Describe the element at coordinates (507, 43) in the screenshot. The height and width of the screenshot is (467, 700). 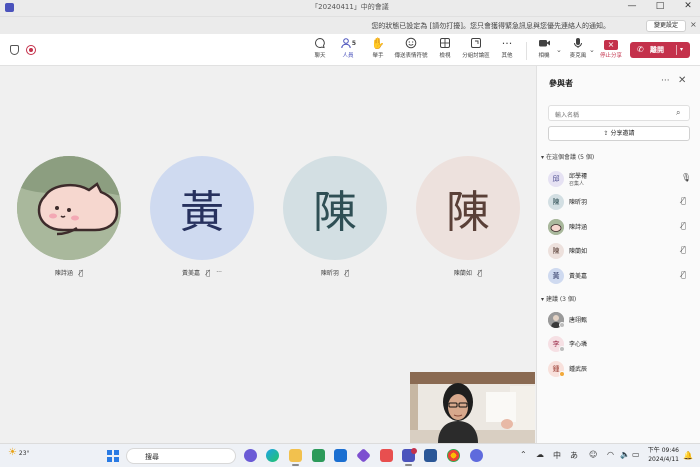
I see `more-icon: ···` at that location.